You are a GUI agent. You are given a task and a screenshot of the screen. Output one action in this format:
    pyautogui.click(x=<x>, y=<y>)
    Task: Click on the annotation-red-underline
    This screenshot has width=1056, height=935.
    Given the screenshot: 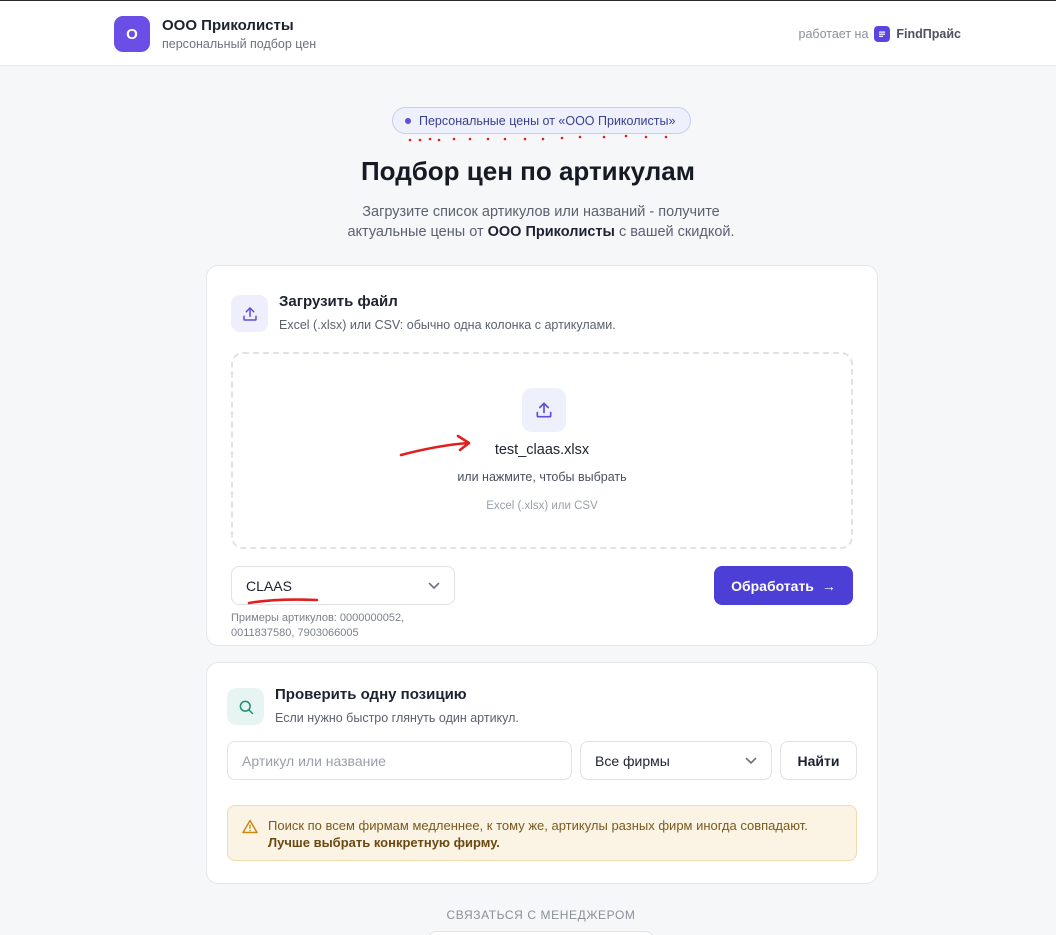 What is the action you would take?
    pyautogui.click(x=283, y=601)
    